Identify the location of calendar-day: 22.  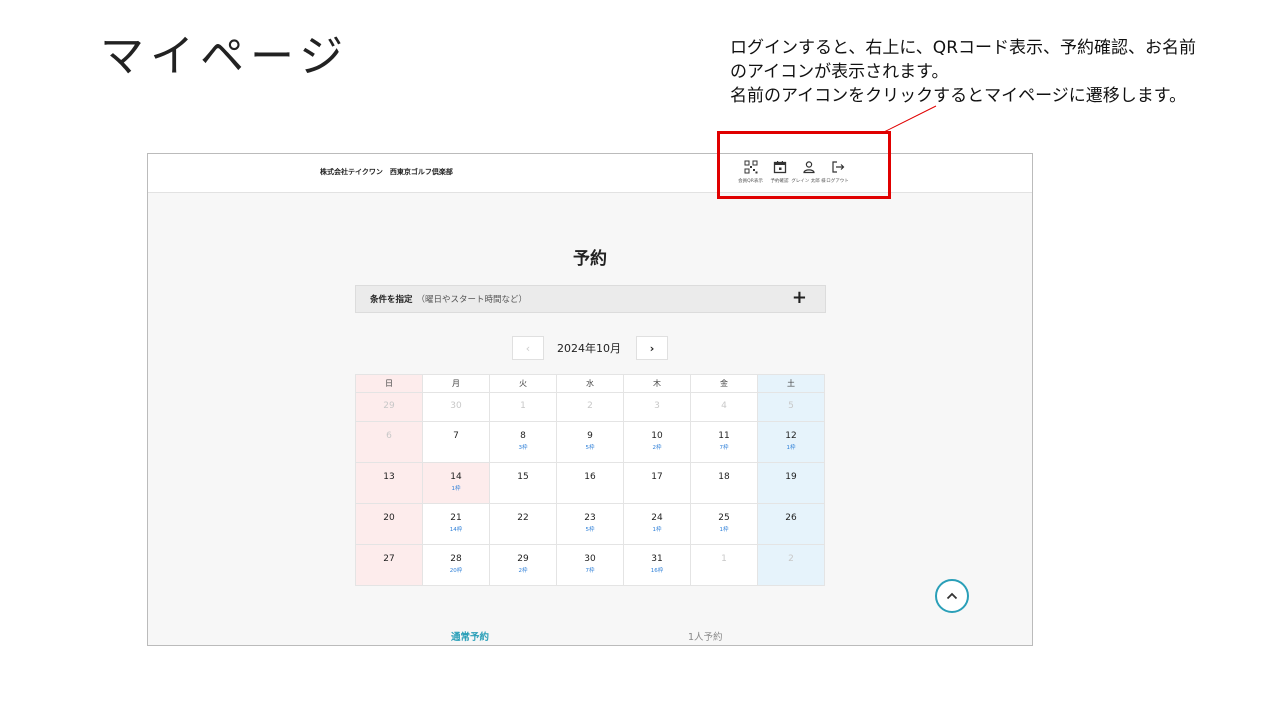
(523, 524).